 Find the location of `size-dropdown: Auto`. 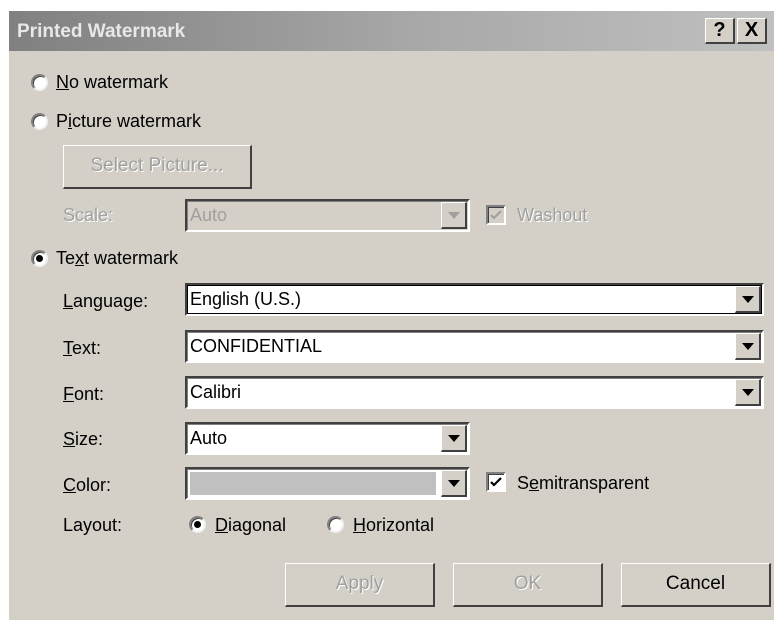

size-dropdown: Auto is located at coordinates (327, 438).